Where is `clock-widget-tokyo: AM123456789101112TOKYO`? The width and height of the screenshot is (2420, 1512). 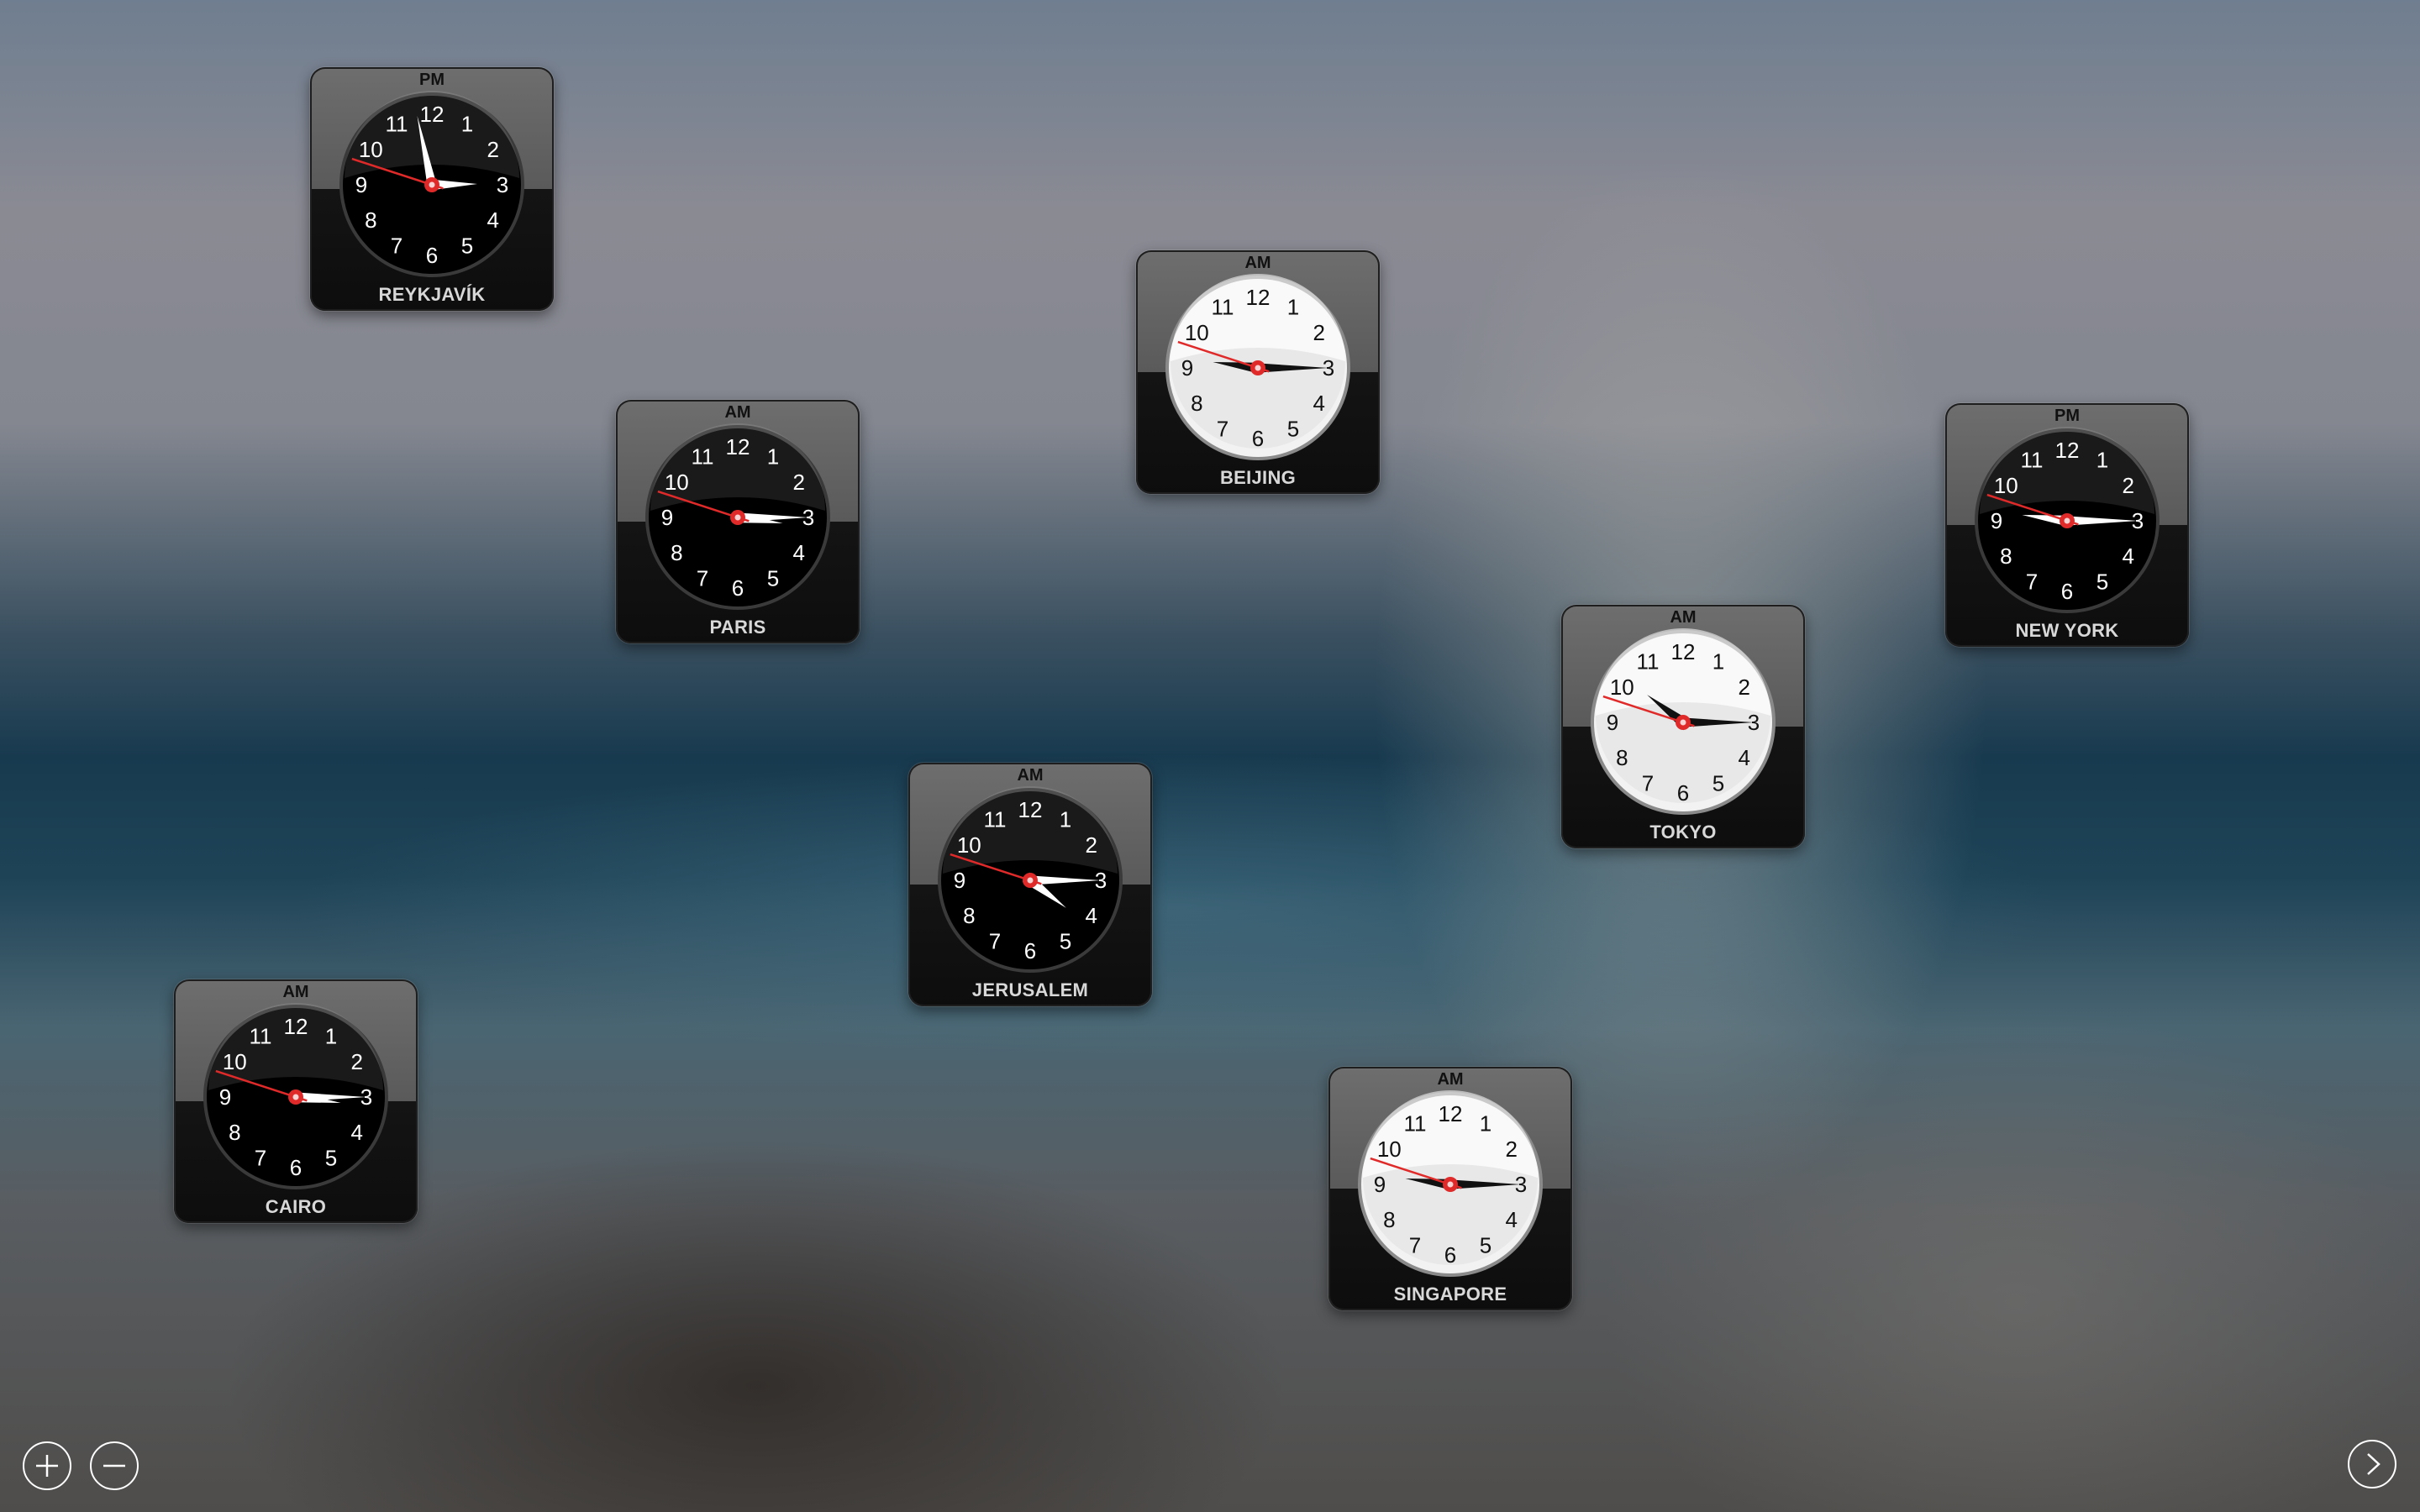
clock-widget-tokyo: AM123456789101112TOKYO is located at coordinates (1683, 726).